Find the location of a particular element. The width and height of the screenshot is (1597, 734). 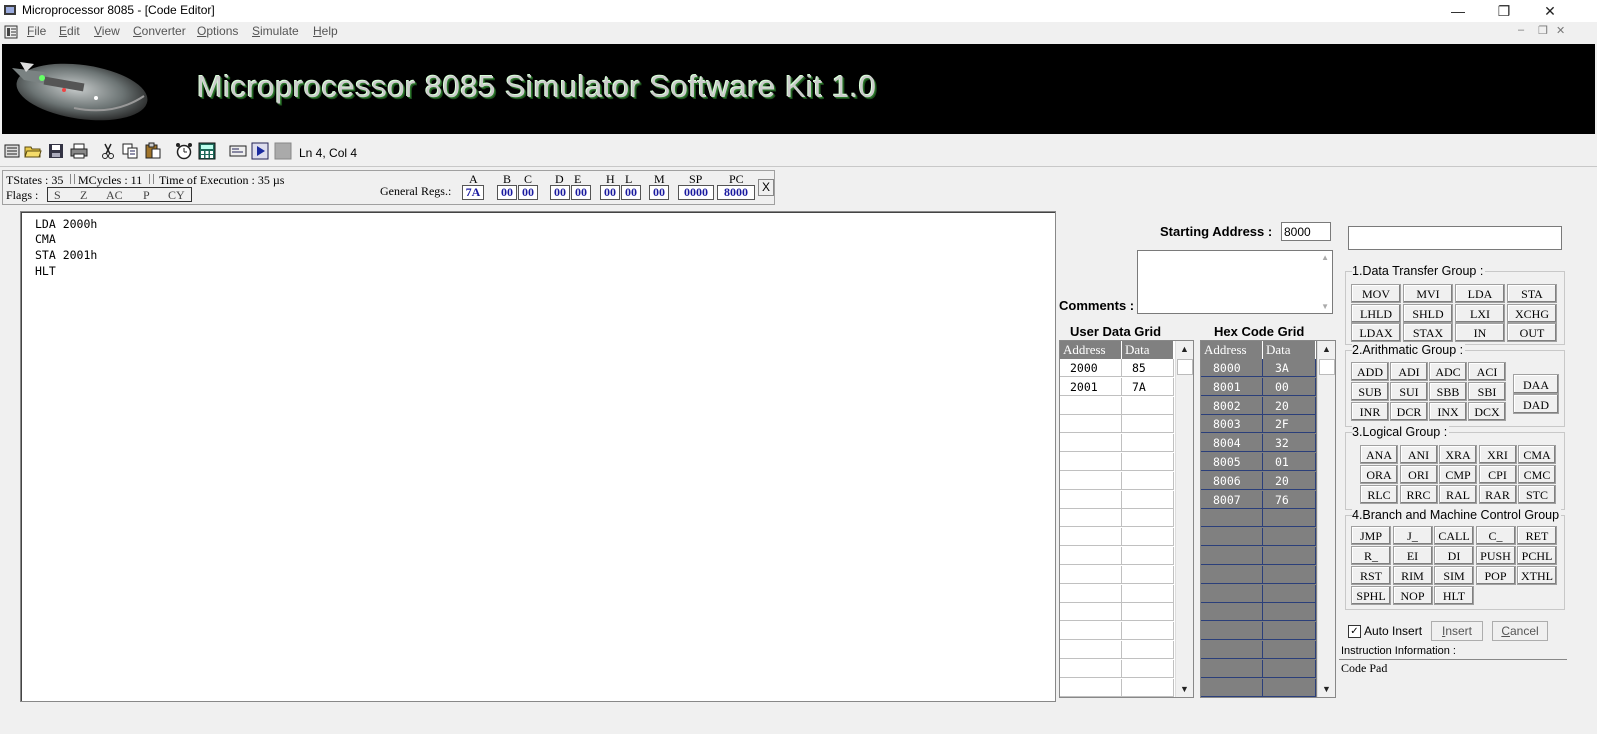

mdi-close-icon: ✕ is located at coordinates (1560, 30).